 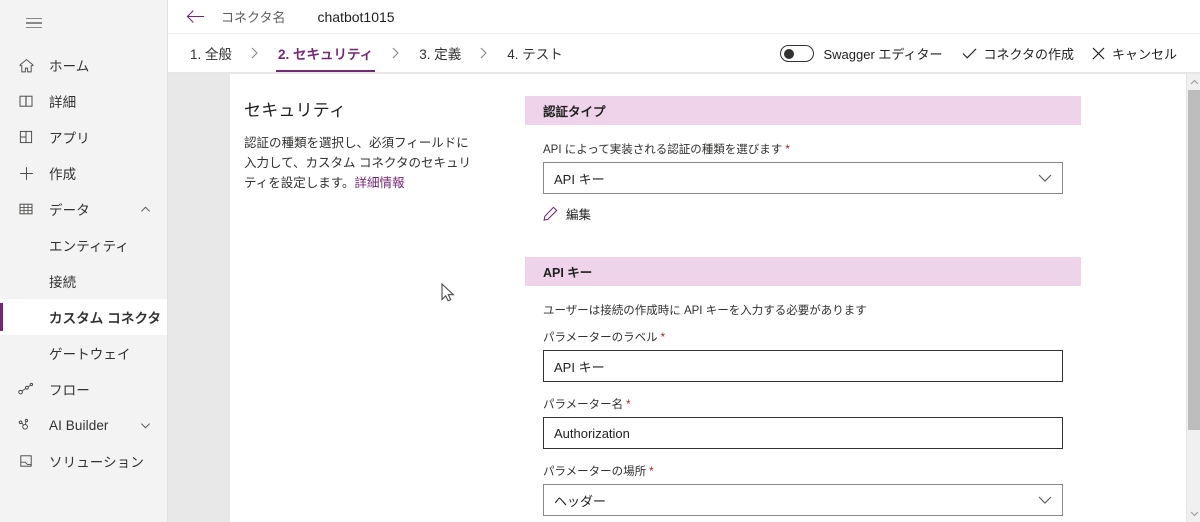 What do you see at coordinates (883, 54) in the screenshot?
I see `swagger-editor-label: Swagger エディター` at bounding box center [883, 54].